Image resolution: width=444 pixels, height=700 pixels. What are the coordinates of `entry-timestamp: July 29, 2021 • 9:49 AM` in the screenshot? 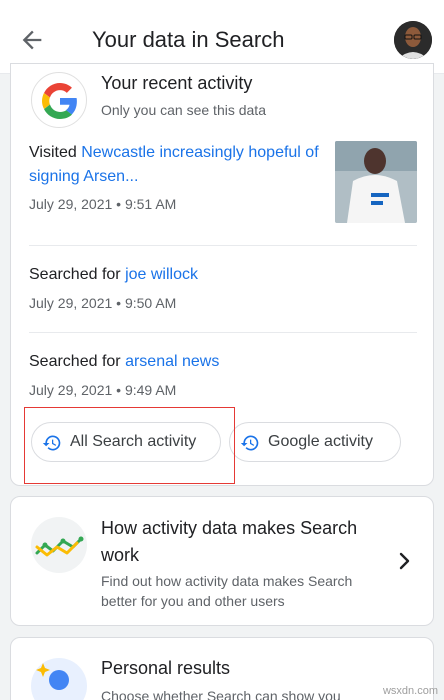 It's located at (103, 390).